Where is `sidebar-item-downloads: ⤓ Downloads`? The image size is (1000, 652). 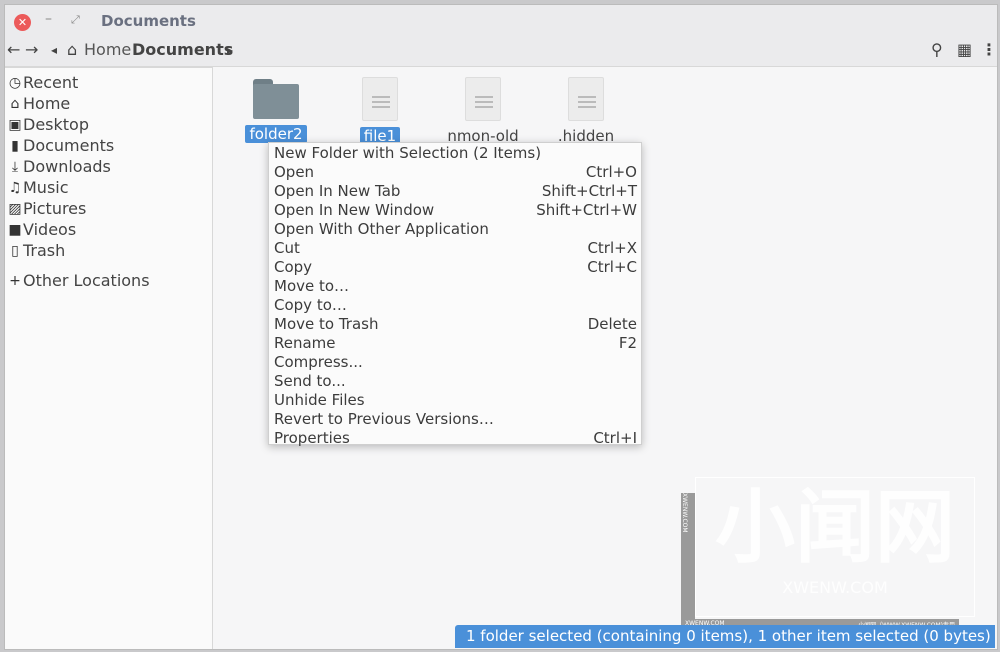 sidebar-item-downloads: ⤓ Downloads is located at coordinates (108, 166).